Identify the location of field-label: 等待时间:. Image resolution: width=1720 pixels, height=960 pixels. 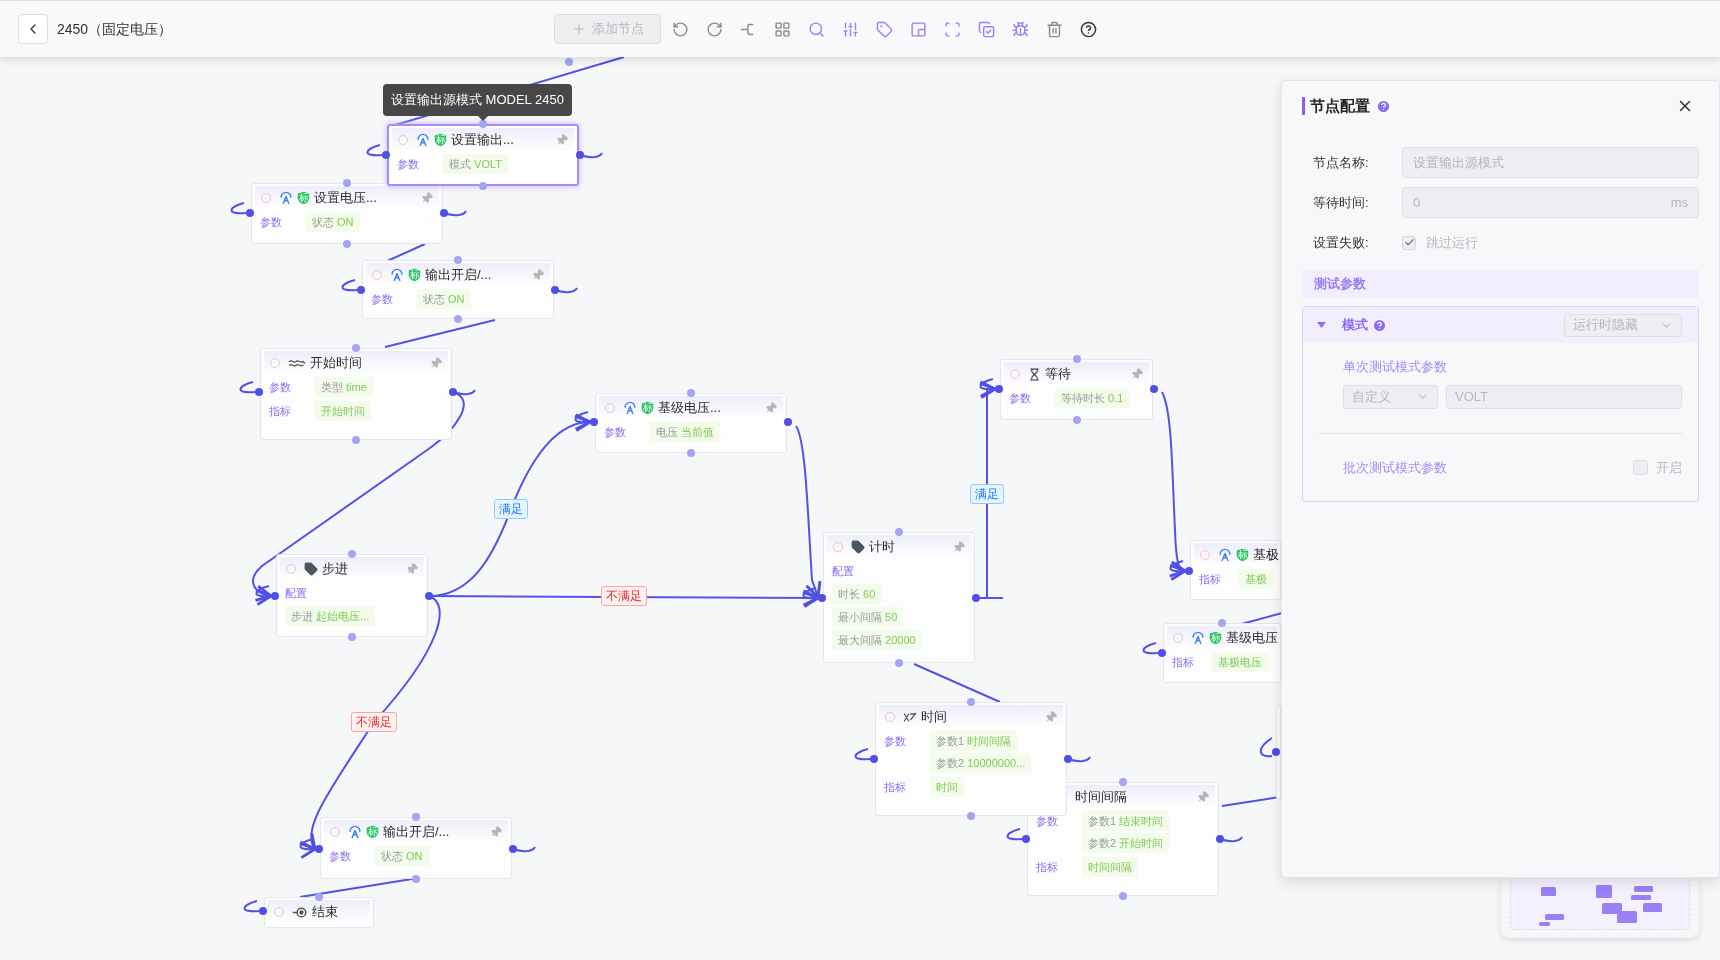
(1341, 202).